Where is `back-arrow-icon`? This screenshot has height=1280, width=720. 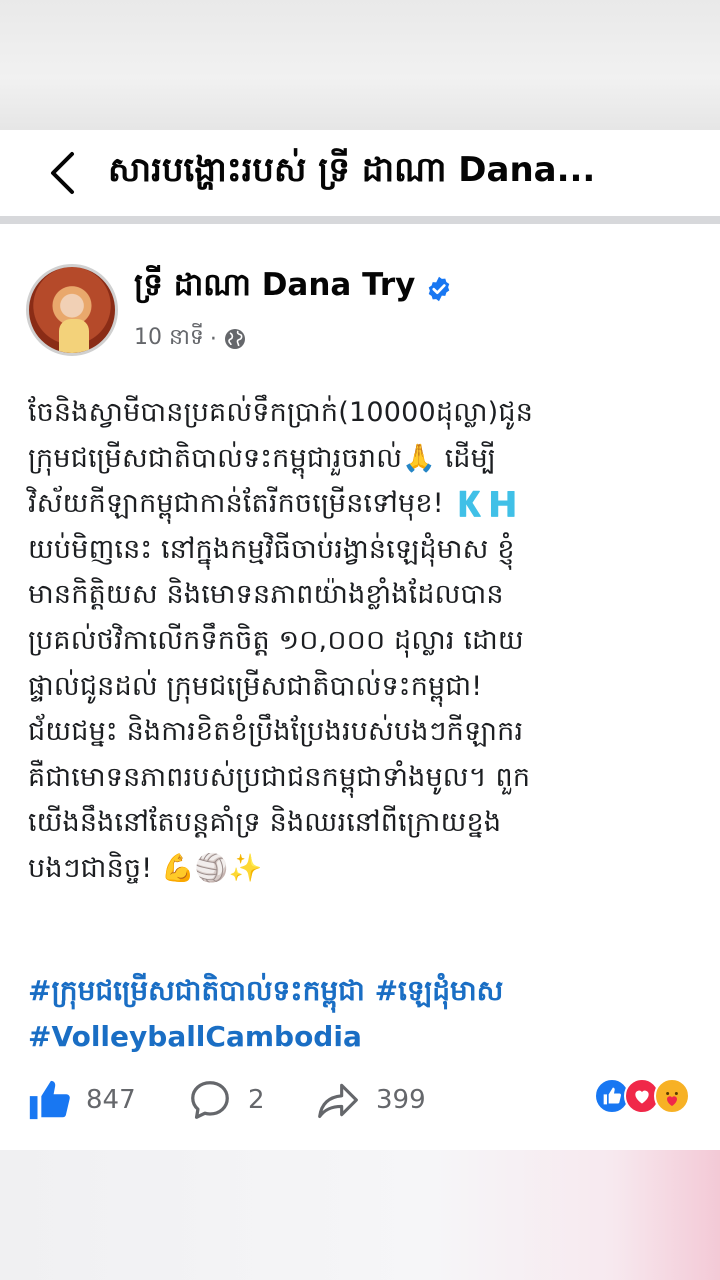 back-arrow-icon is located at coordinates (62, 173).